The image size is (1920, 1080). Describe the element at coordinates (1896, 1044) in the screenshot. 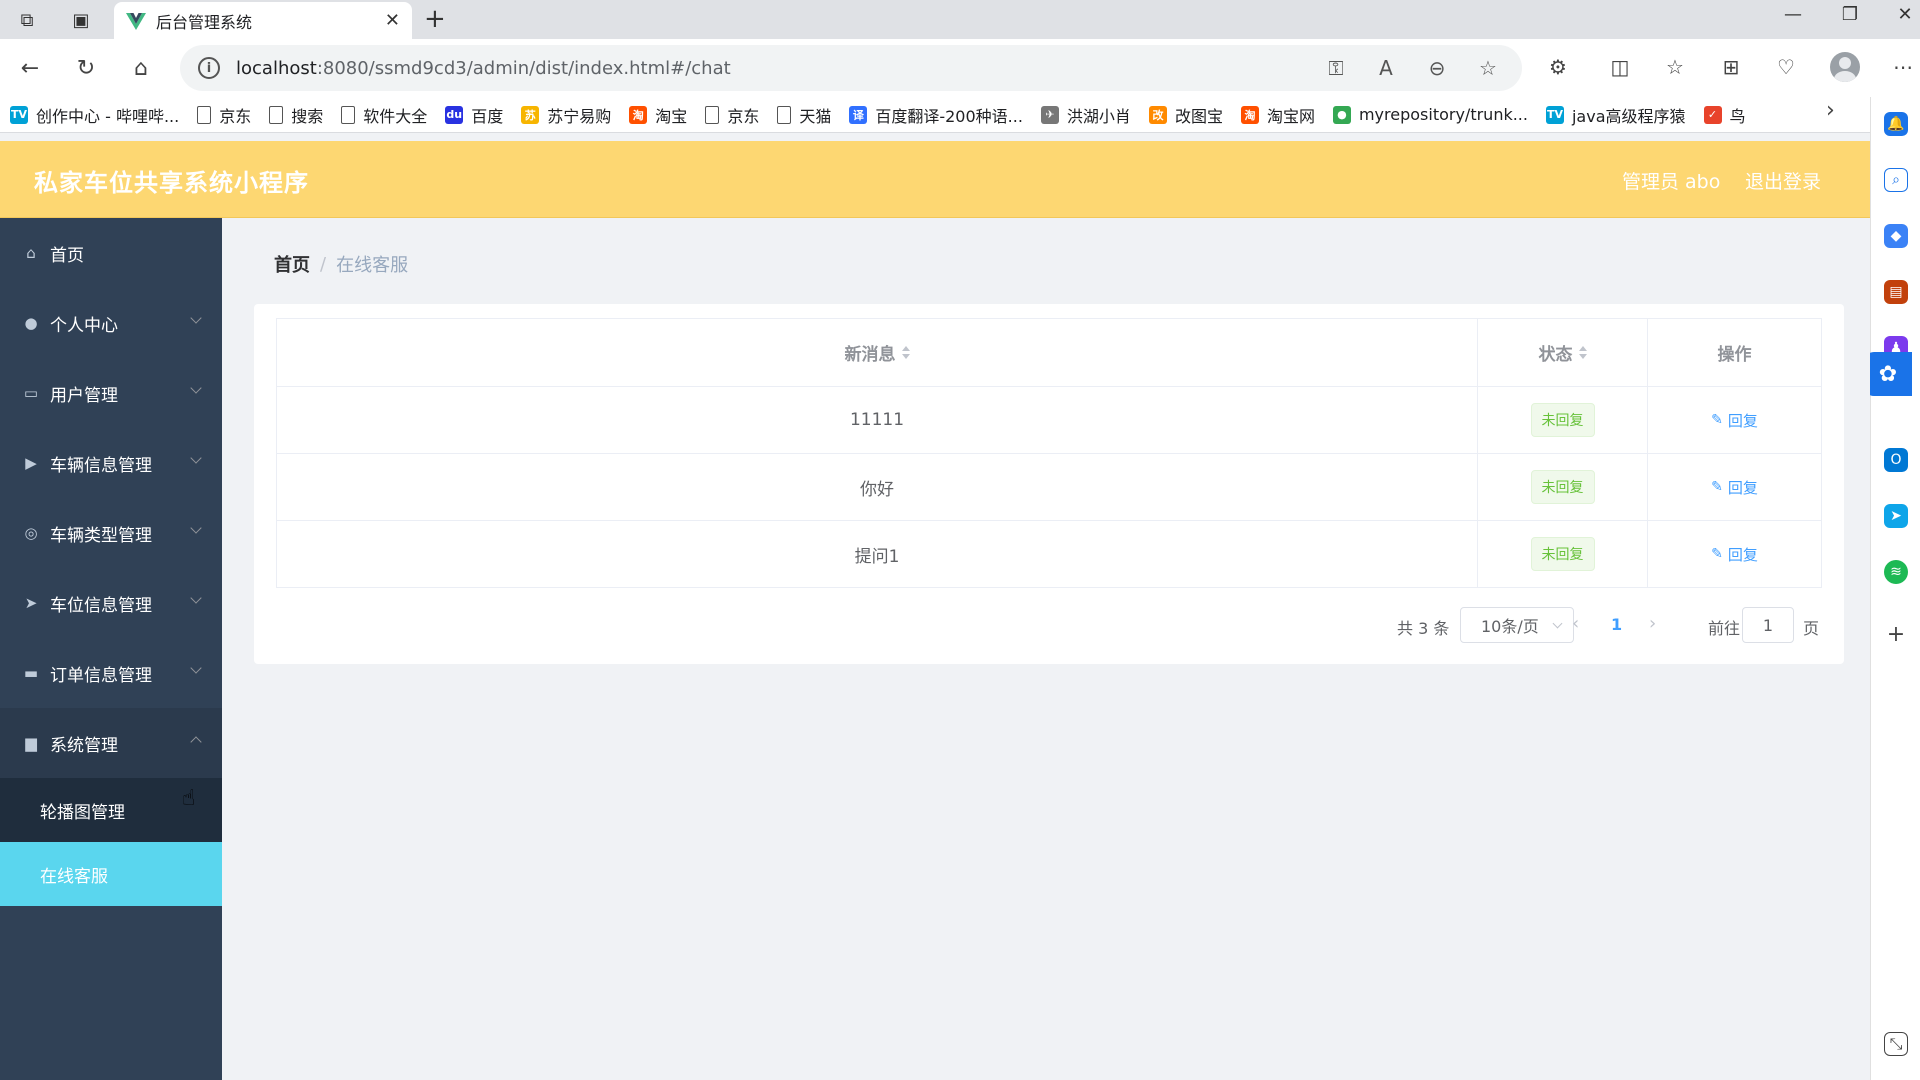

I see `screenshot-icon: ⤡` at that location.